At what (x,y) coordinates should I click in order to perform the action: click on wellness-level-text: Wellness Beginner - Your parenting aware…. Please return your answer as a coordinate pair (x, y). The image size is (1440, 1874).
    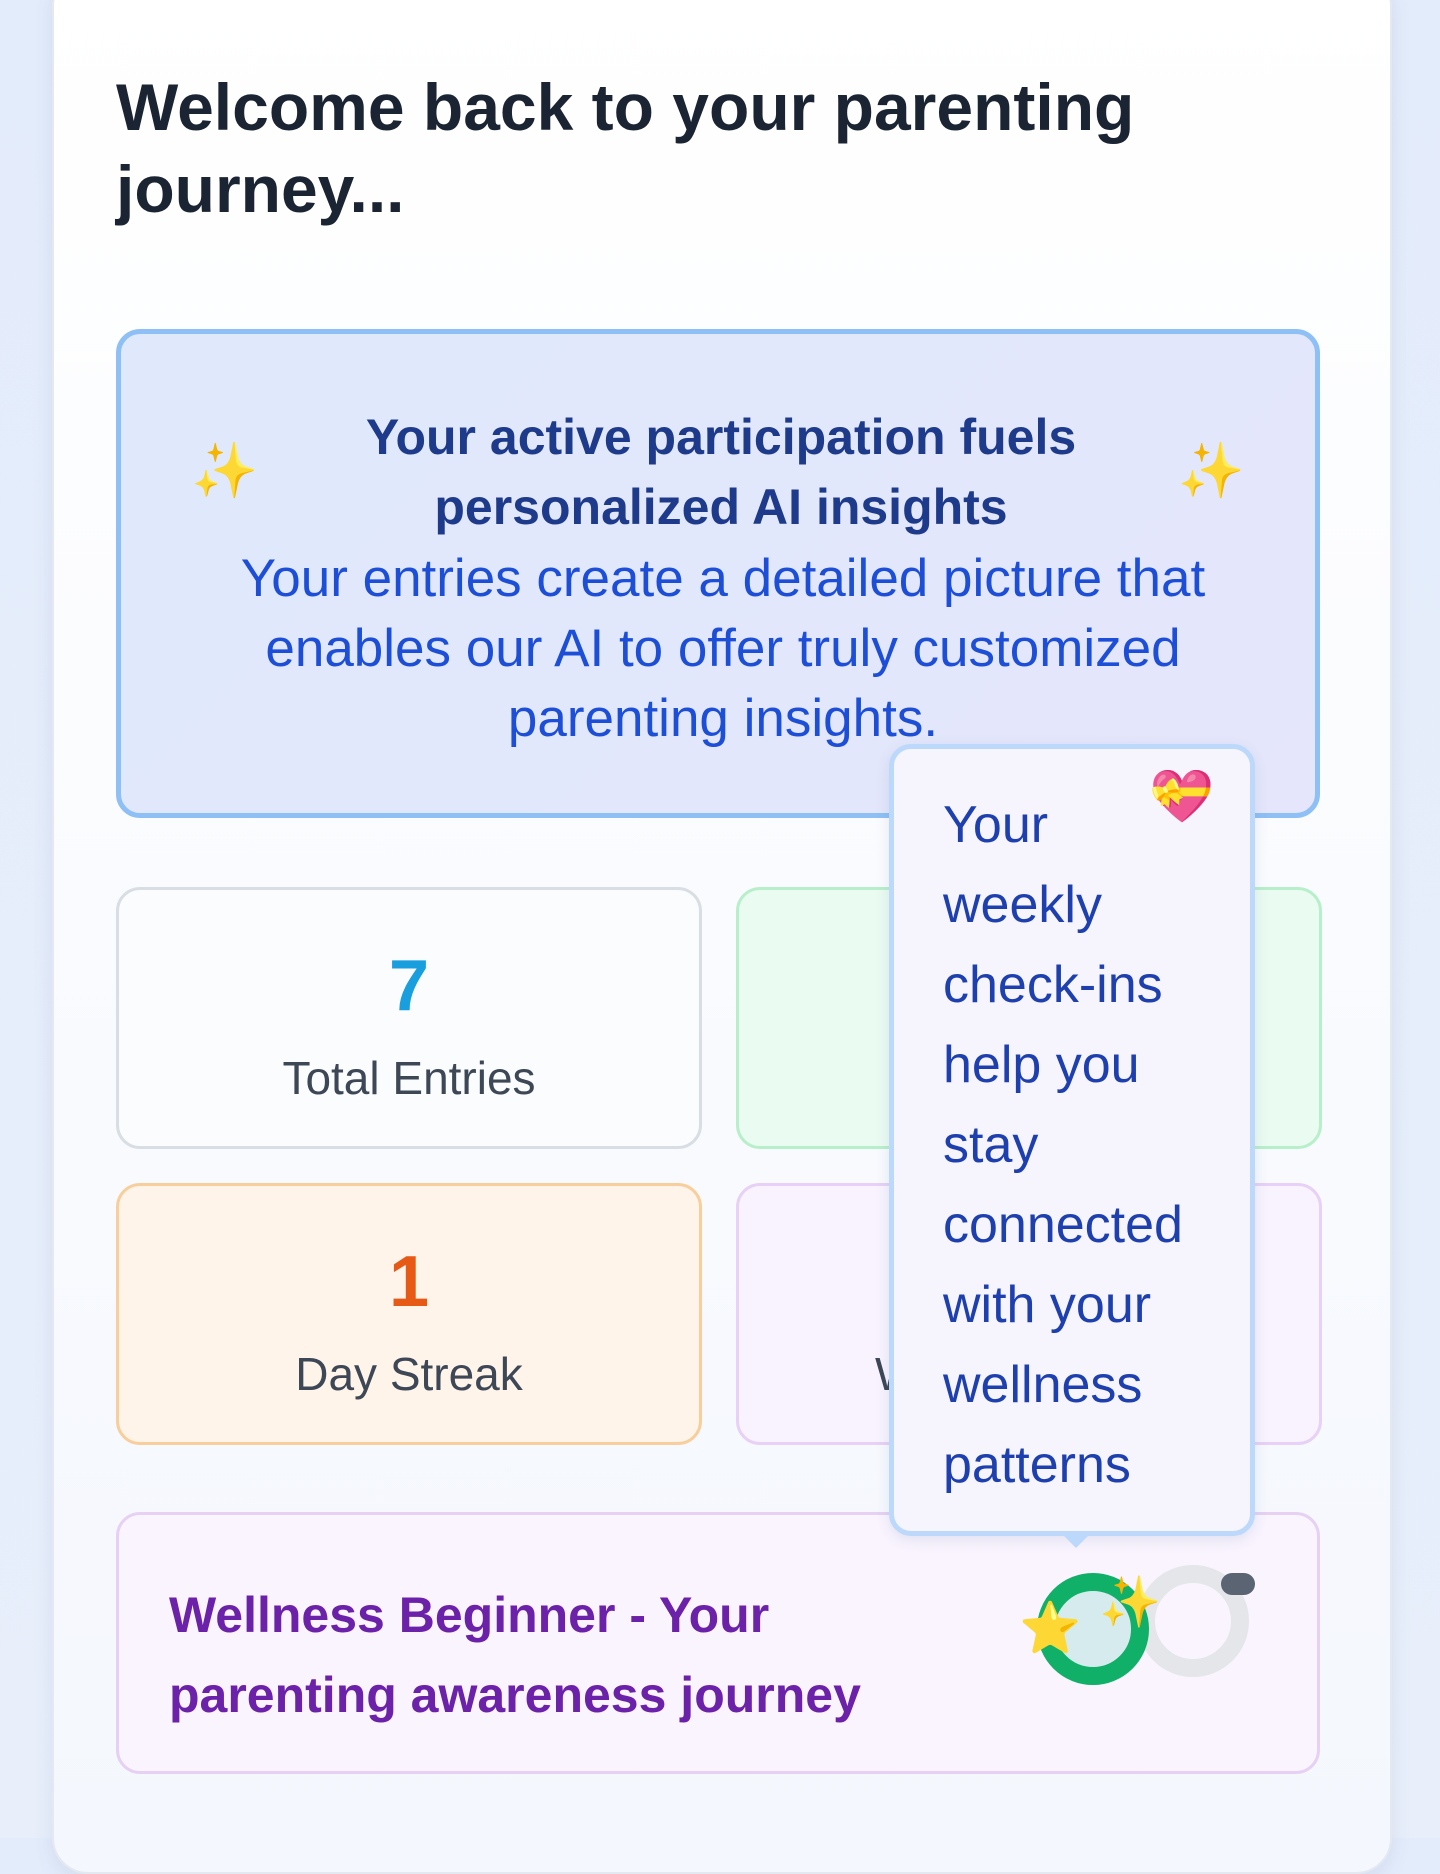
    Looking at the image, I should click on (515, 1655).